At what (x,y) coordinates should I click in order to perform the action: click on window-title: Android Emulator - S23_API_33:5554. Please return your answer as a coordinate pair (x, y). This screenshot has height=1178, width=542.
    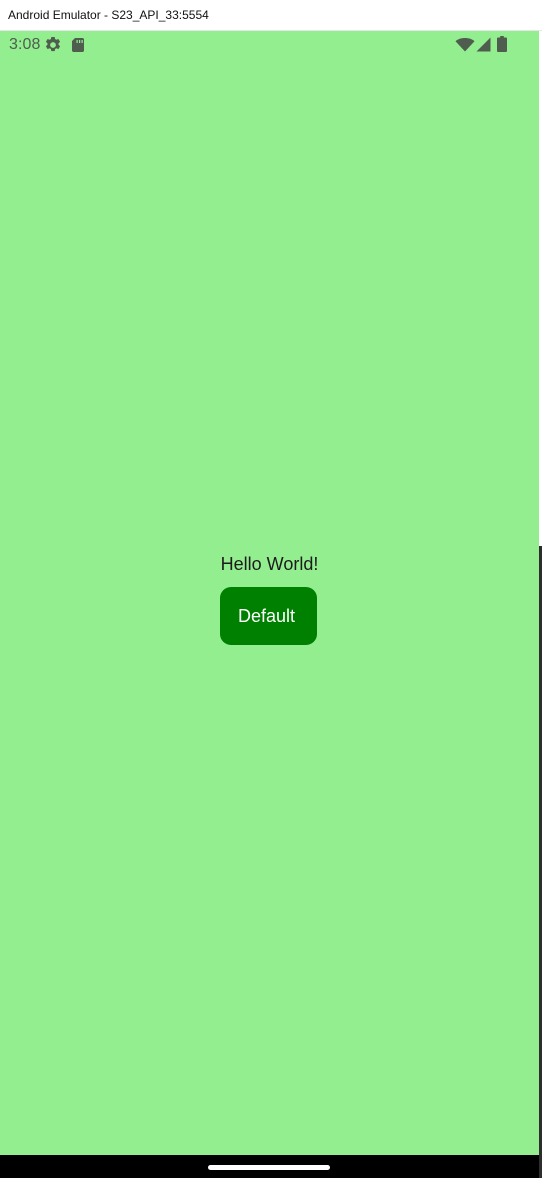
    Looking at the image, I should click on (108, 15).